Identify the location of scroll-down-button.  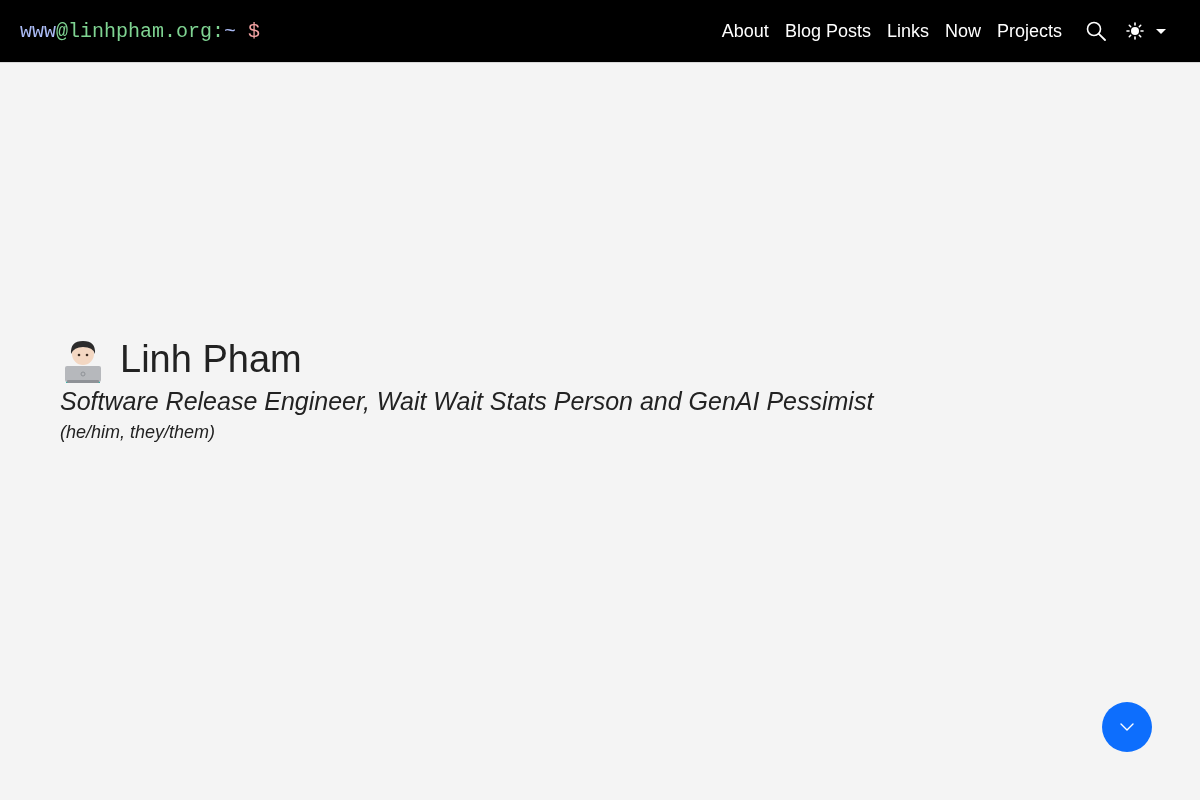
(1127, 727).